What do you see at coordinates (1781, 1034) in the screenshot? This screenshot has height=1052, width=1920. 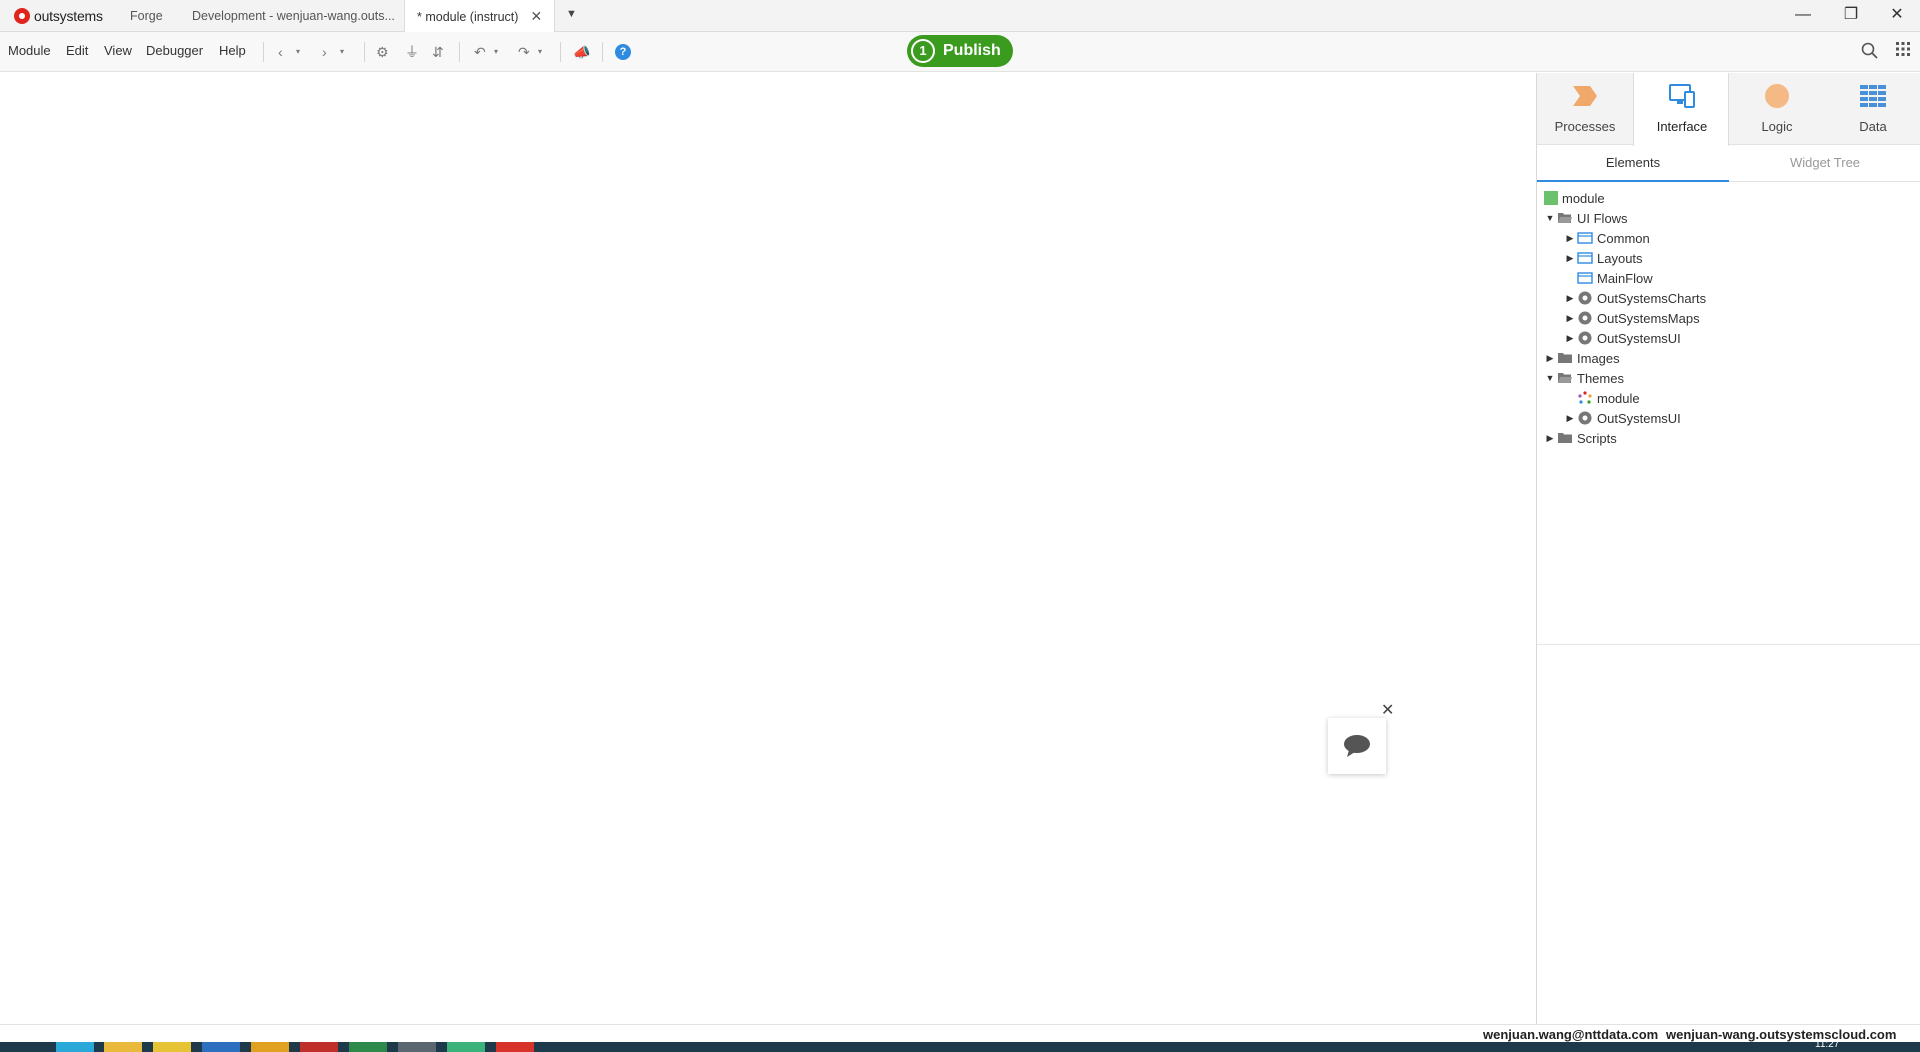 I see `status-server: wenjuan-wang.outsystemscloud.com` at bounding box center [1781, 1034].